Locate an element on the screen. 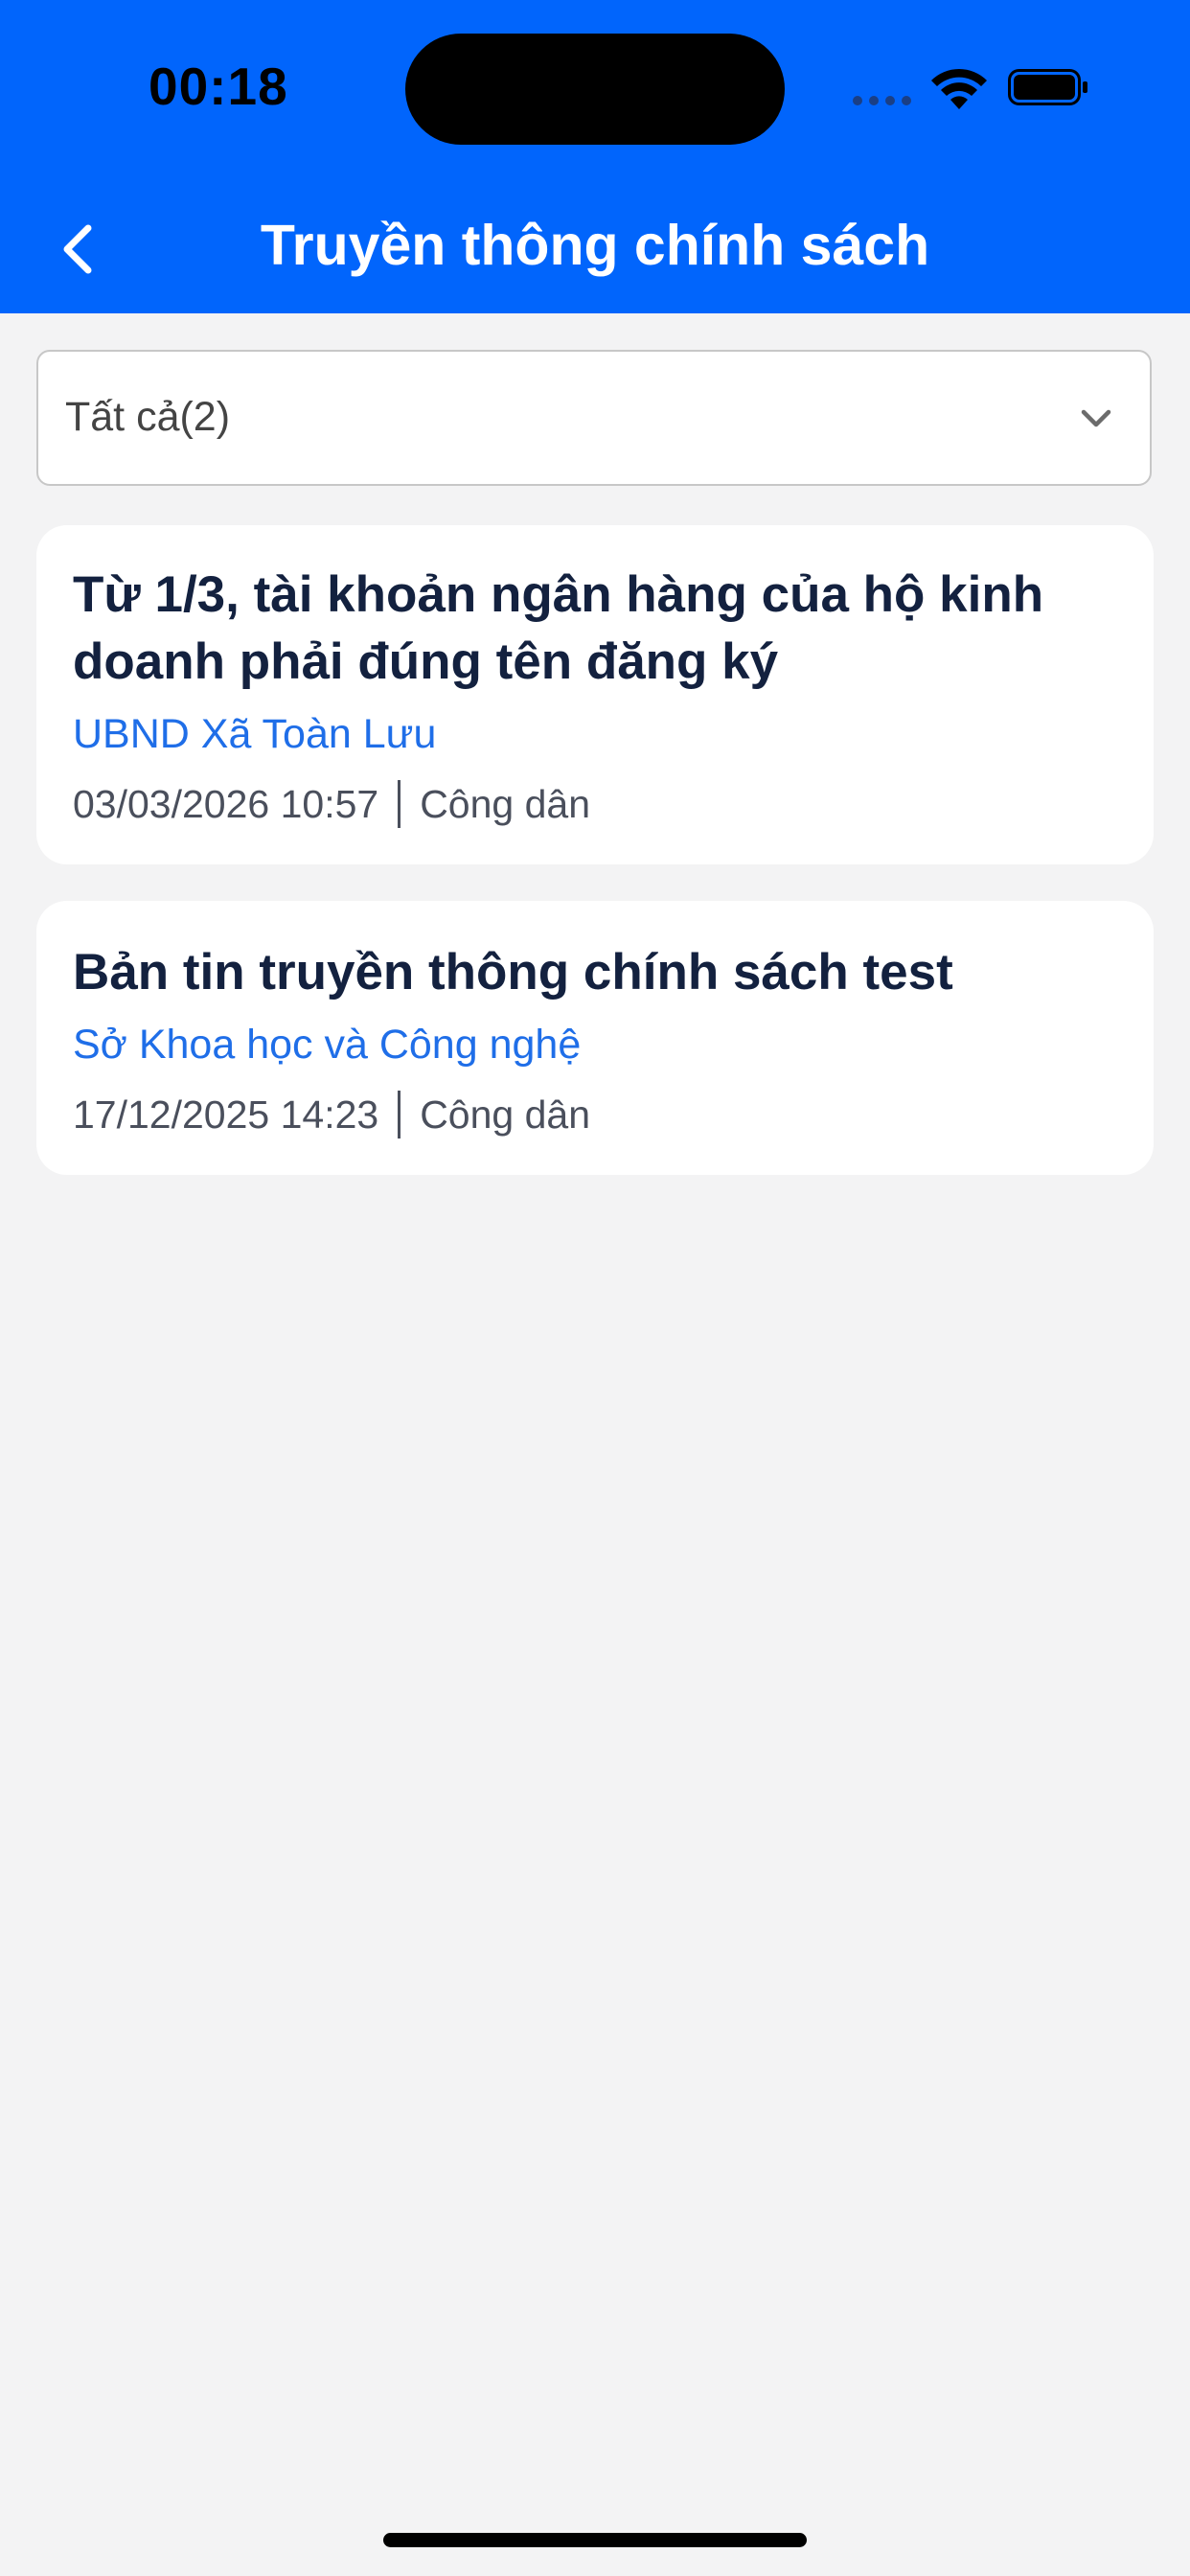 This screenshot has width=1190, height=2576. news-meta: 17/12/2025 14:23 Công dân is located at coordinates (332, 1114).